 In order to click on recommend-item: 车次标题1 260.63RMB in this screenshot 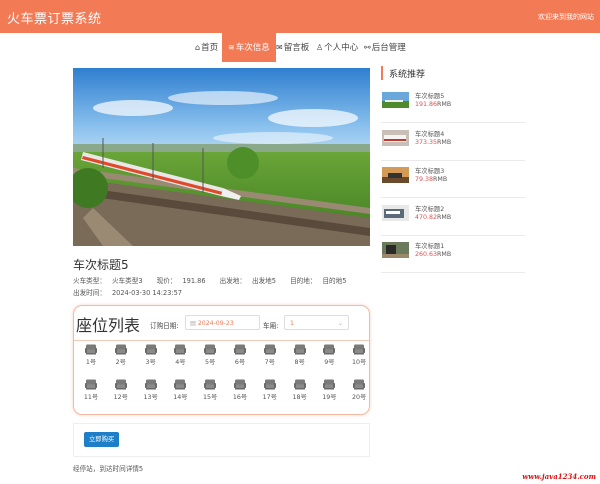, I will do `click(453, 254)`.